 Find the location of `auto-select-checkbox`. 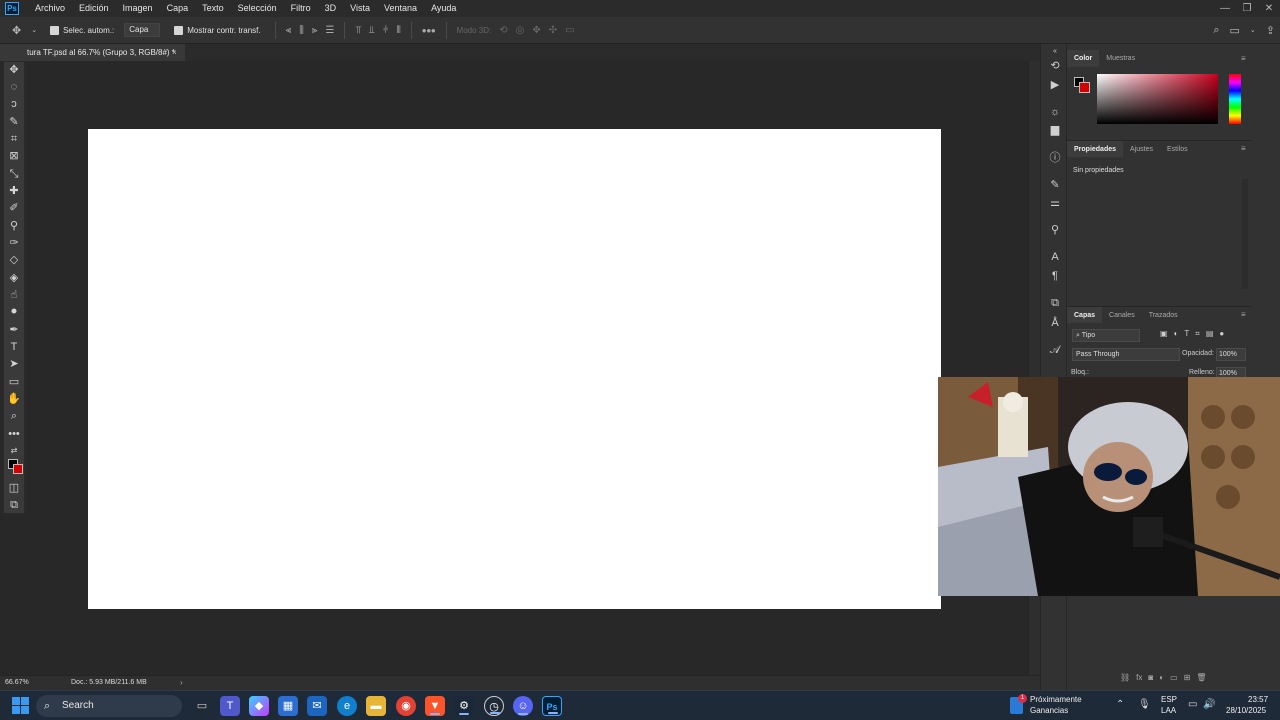

auto-select-checkbox is located at coordinates (55, 30).